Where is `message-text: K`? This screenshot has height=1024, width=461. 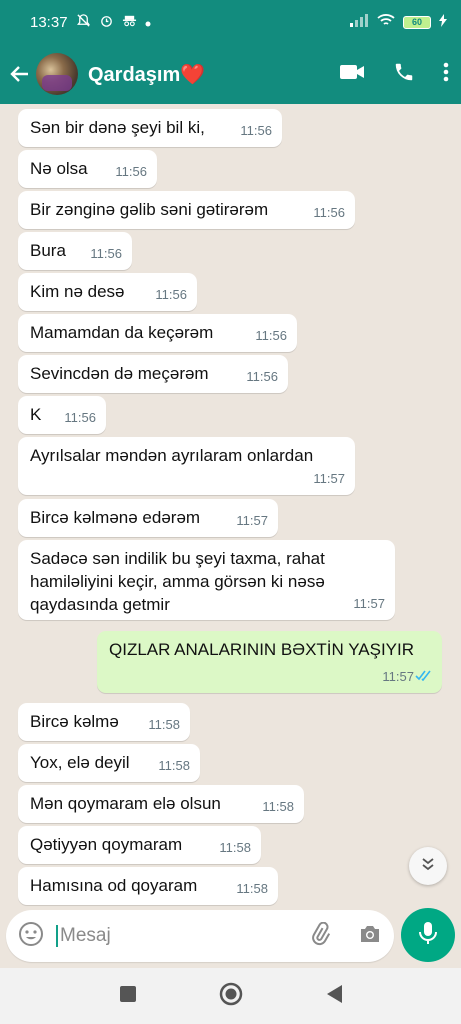
message-text: K is located at coordinates (36, 414).